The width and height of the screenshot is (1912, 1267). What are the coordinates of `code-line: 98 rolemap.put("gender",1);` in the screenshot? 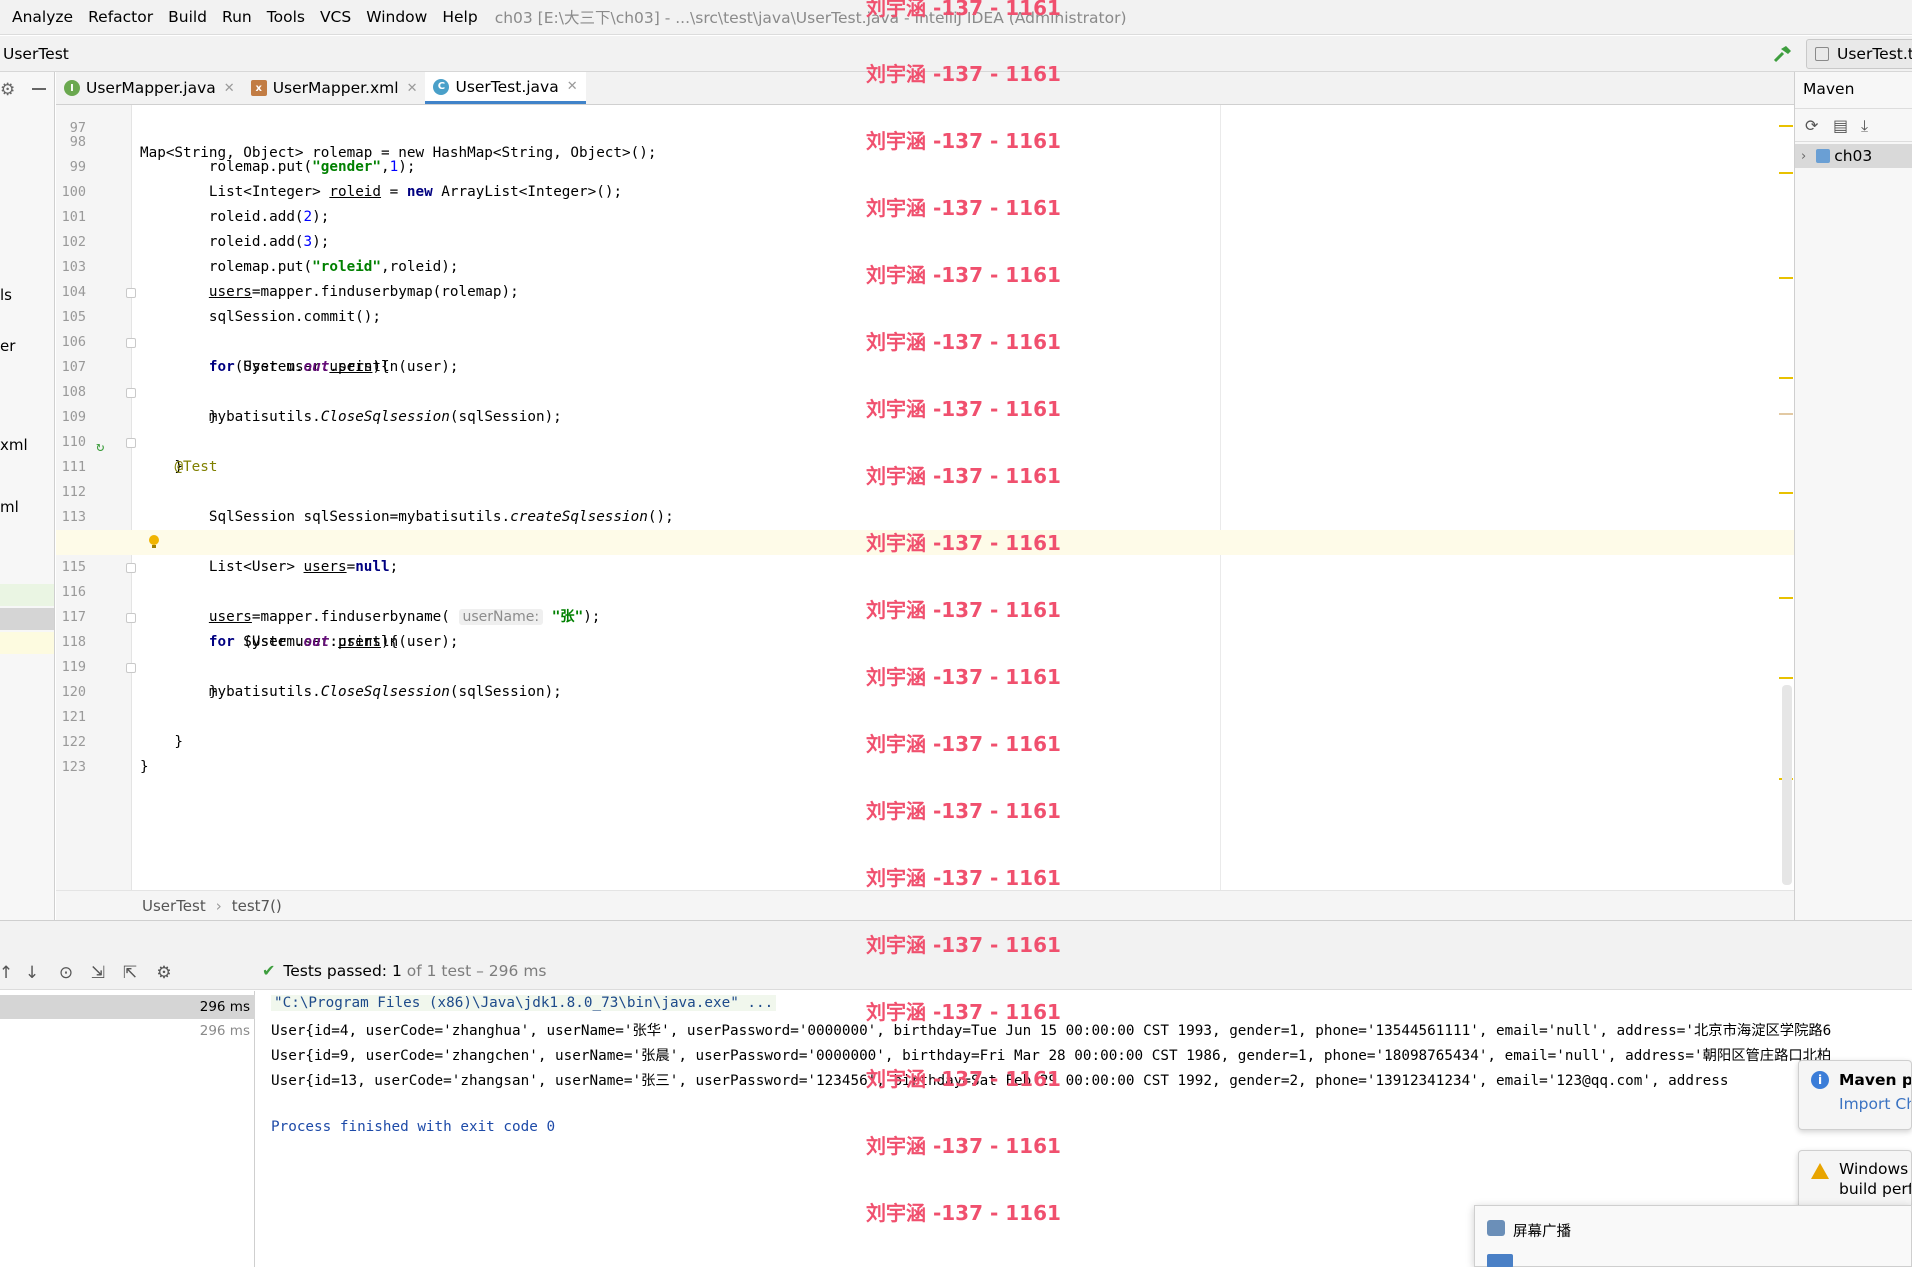 It's located at (925, 140).